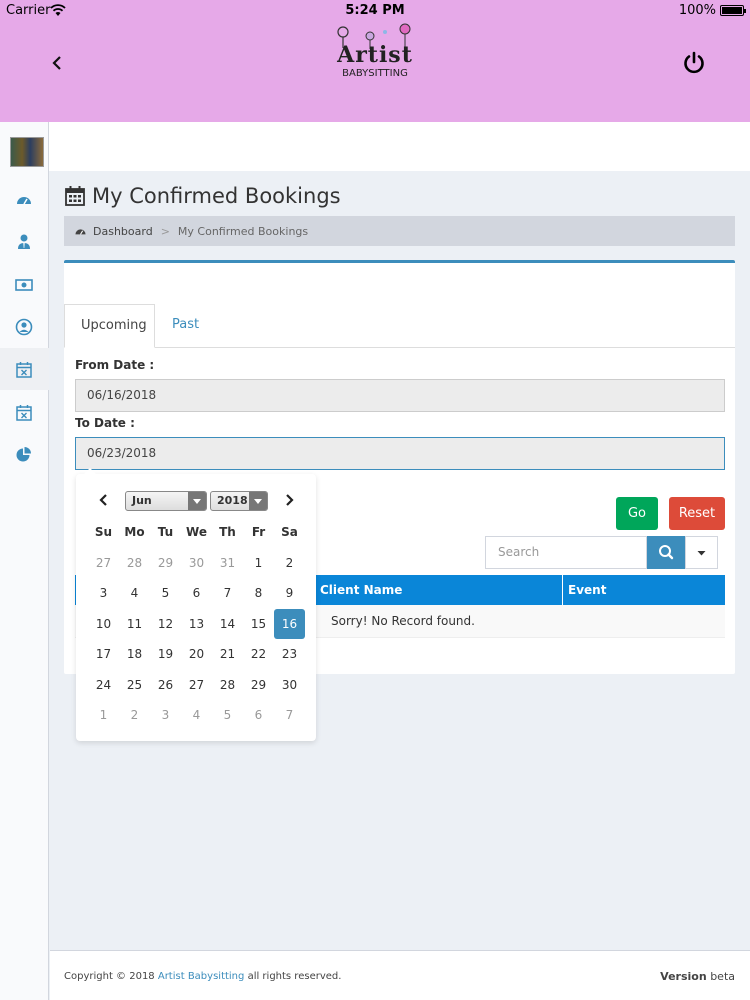 Image resolution: width=750 pixels, height=1000 pixels. I want to click on power-icon, so click(694, 62).